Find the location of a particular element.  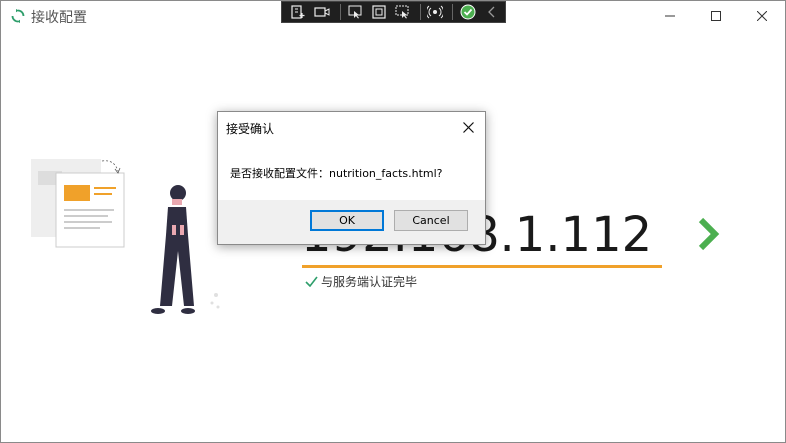

maximize-button is located at coordinates (716, 16).